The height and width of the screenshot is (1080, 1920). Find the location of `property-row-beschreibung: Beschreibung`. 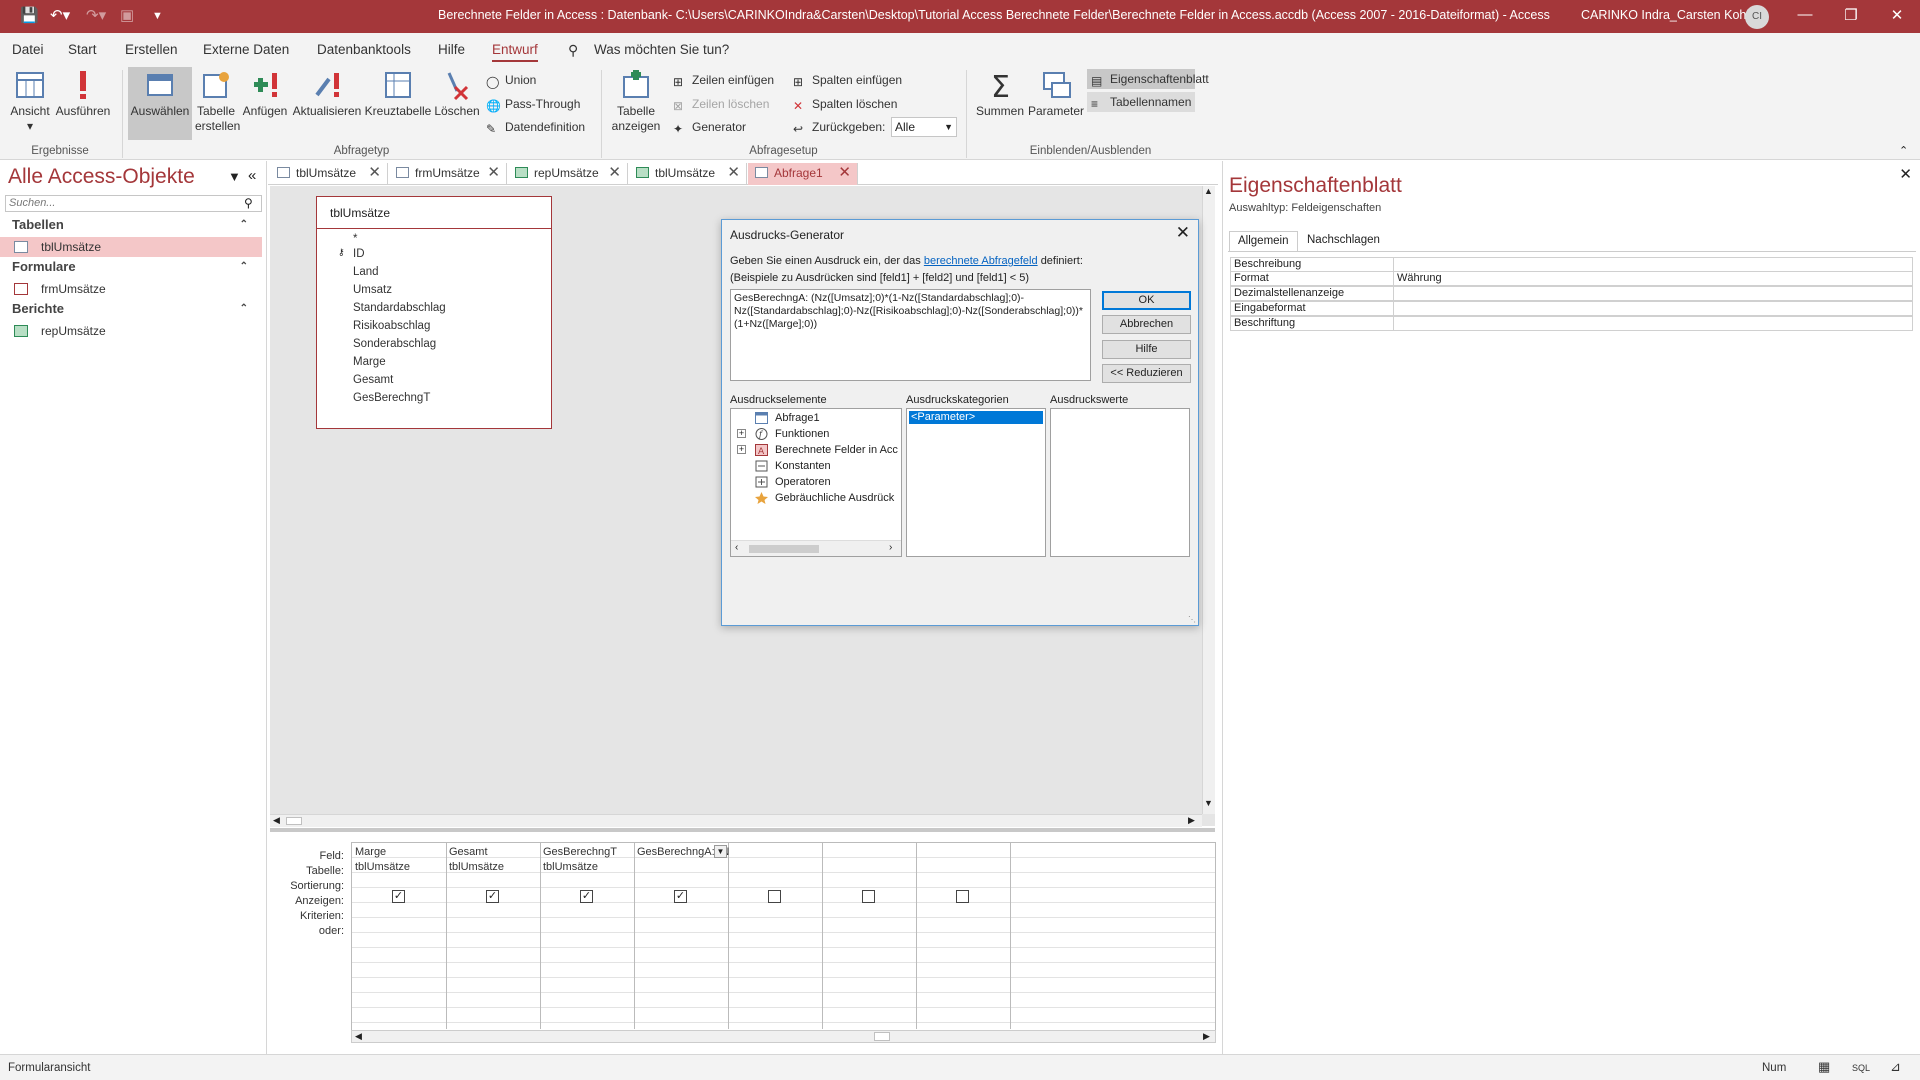

property-row-beschreibung: Beschreibung is located at coordinates (1571, 264).